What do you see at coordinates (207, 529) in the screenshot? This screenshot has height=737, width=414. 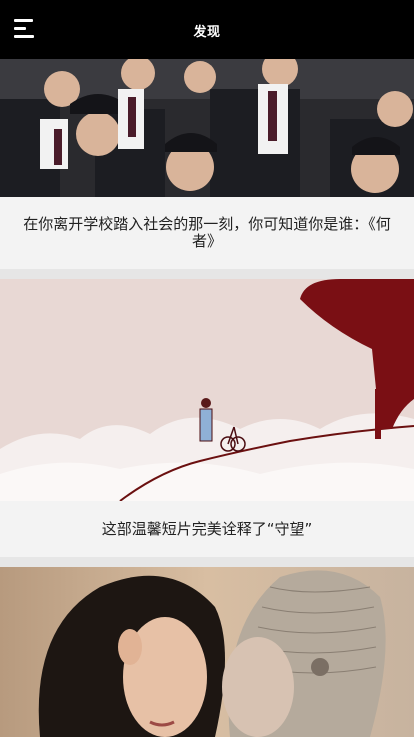 I see `article-title: 这部温馨短片完美诠释了“守望”` at bounding box center [207, 529].